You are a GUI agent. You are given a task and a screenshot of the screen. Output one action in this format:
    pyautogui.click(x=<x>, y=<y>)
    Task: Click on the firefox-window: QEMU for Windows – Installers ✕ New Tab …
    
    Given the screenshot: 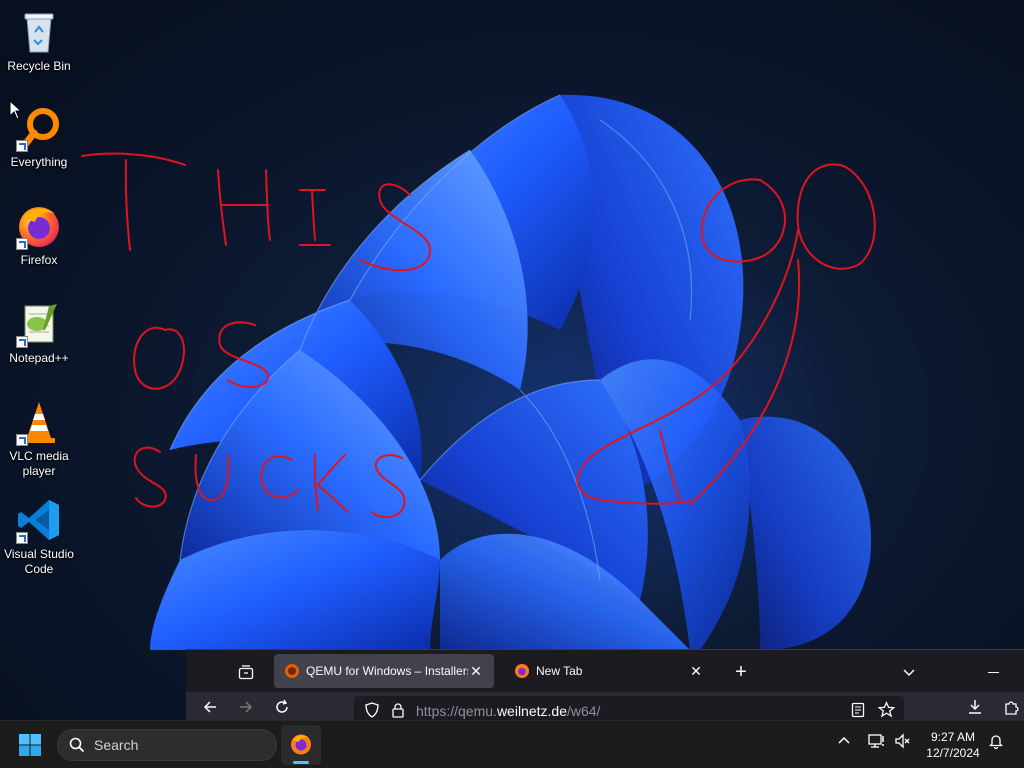 What is the action you would take?
    pyautogui.click(x=605, y=684)
    